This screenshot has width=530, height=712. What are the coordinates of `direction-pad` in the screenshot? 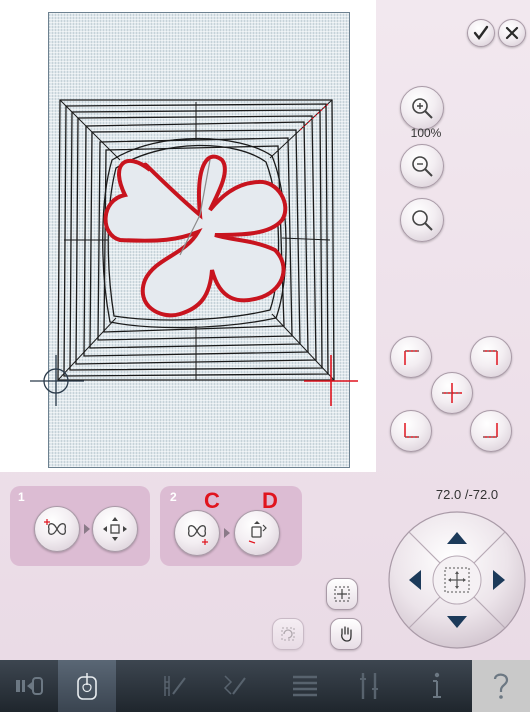 It's located at (457, 580).